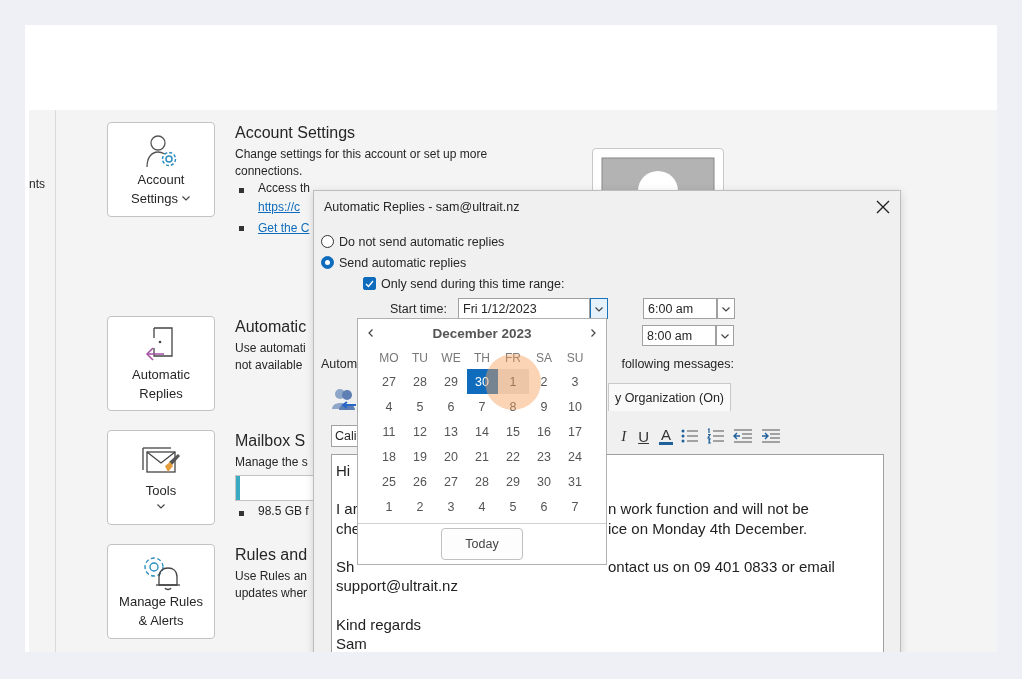  Describe the element at coordinates (161, 363) in the screenshot. I see `automatic-tile-button: Automatic Replies` at that location.